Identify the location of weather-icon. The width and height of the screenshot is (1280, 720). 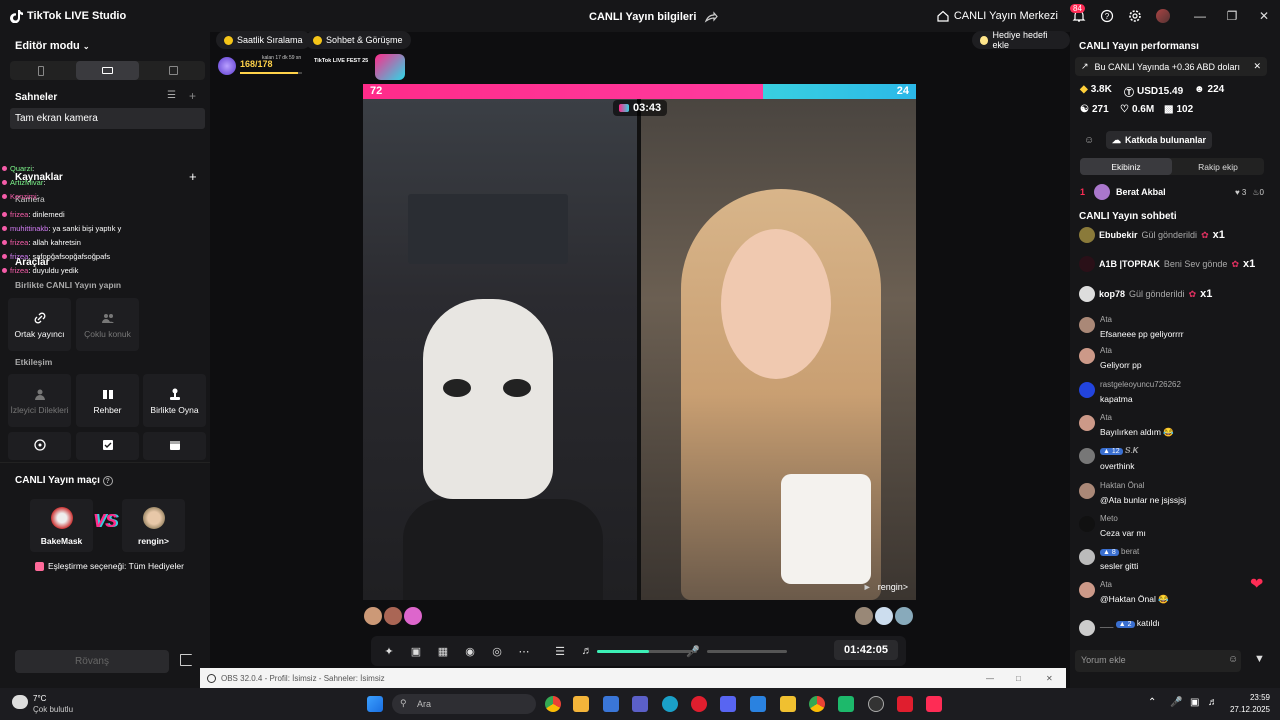
(20, 702).